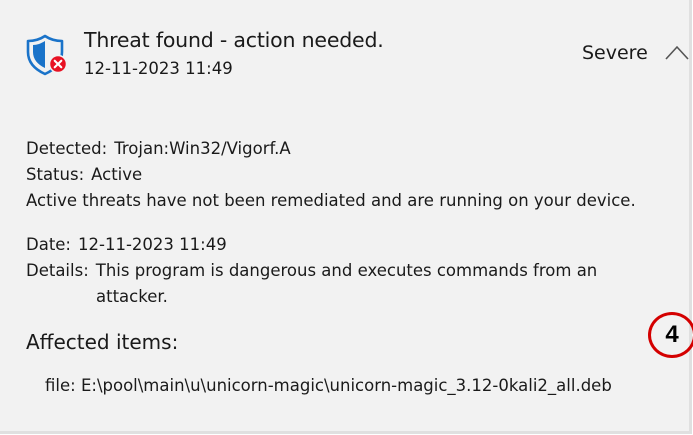  Describe the element at coordinates (55, 174) in the screenshot. I see `status-label: Status:` at that location.